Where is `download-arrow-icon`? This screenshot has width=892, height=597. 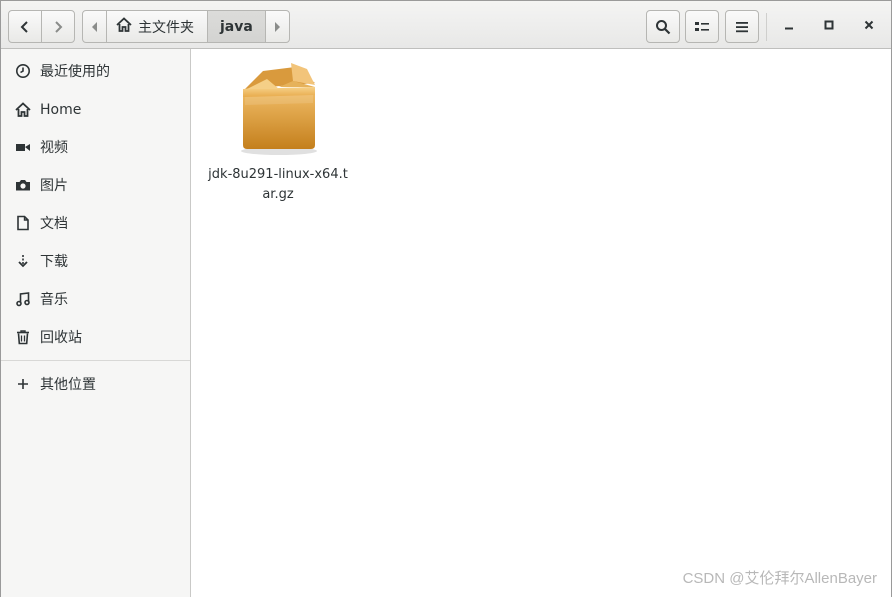 download-arrow-icon is located at coordinates (23, 261).